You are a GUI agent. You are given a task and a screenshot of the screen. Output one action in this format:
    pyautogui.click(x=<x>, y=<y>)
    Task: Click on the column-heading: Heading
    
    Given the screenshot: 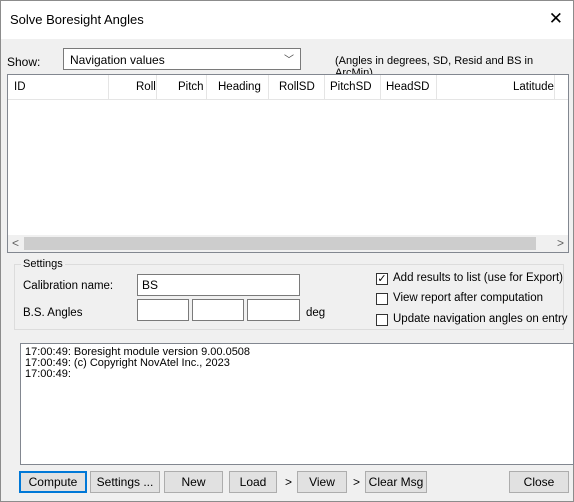 What is the action you would take?
    pyautogui.click(x=239, y=87)
    